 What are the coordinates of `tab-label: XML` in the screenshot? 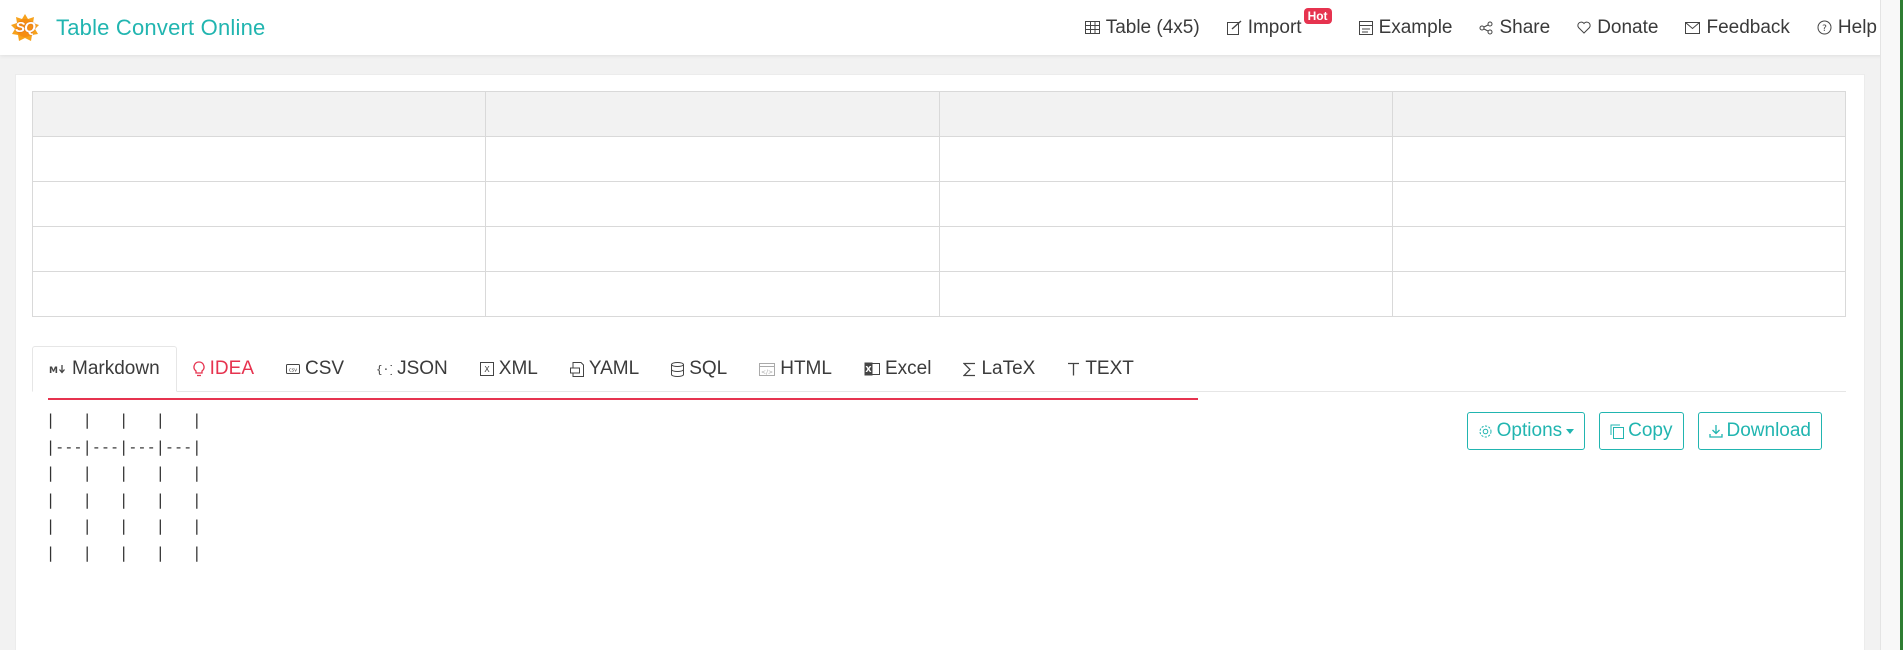 It's located at (518, 368).